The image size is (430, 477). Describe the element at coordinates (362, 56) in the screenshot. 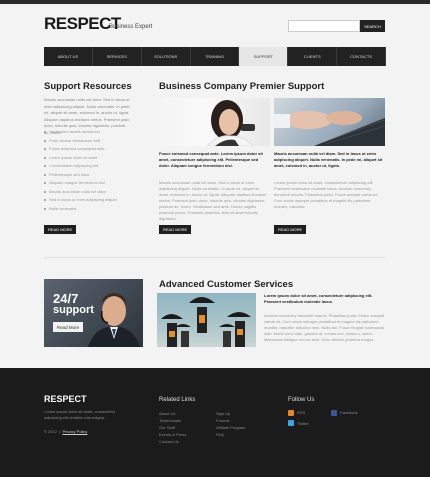

I see `nav-contacts: CONTACTS` at that location.